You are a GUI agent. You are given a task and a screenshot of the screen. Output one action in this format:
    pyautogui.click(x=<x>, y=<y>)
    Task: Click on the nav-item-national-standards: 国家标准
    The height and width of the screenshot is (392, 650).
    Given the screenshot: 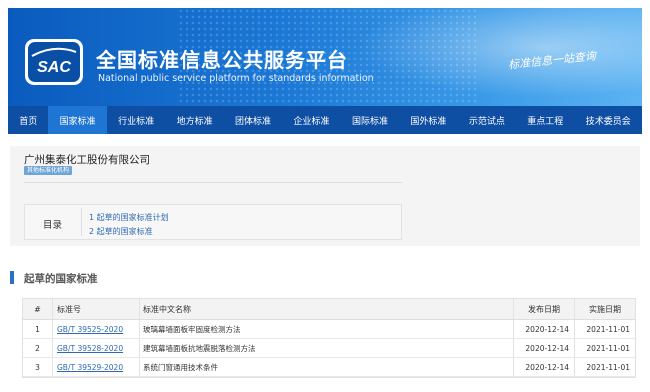 What is the action you would take?
    pyautogui.click(x=77, y=120)
    